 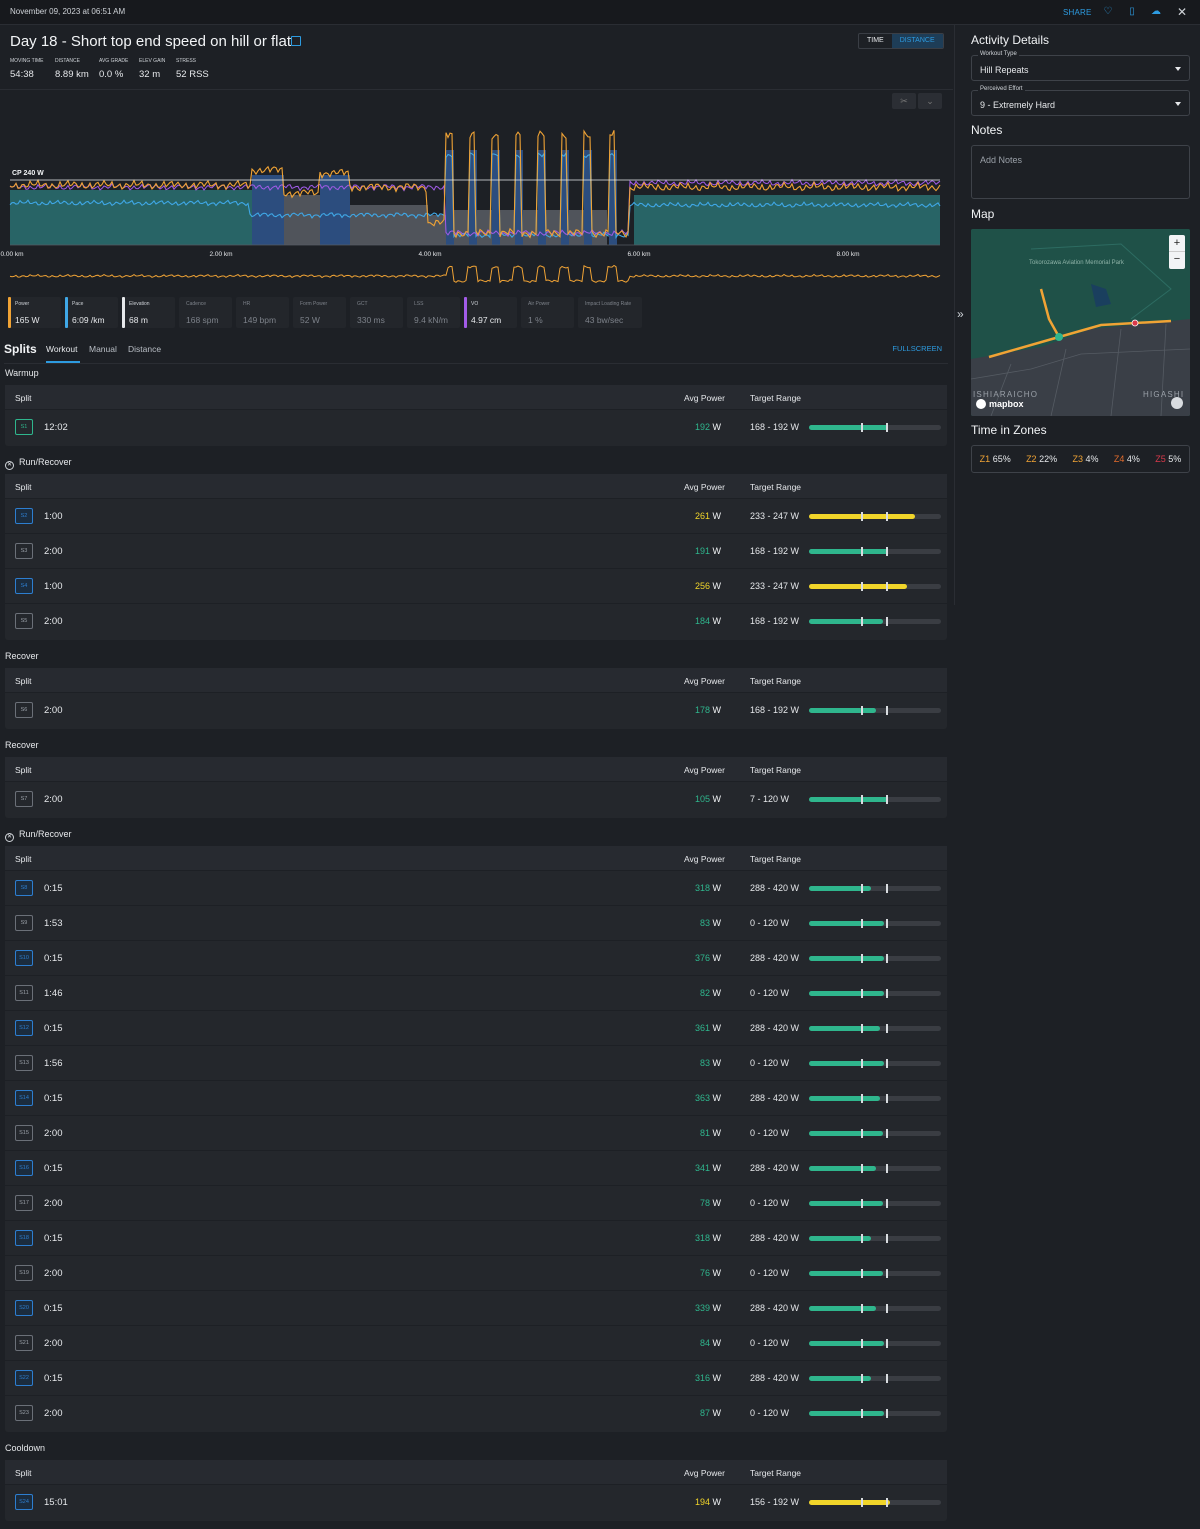 I want to click on section-header: Cooldown, so click(x=25, y=1448).